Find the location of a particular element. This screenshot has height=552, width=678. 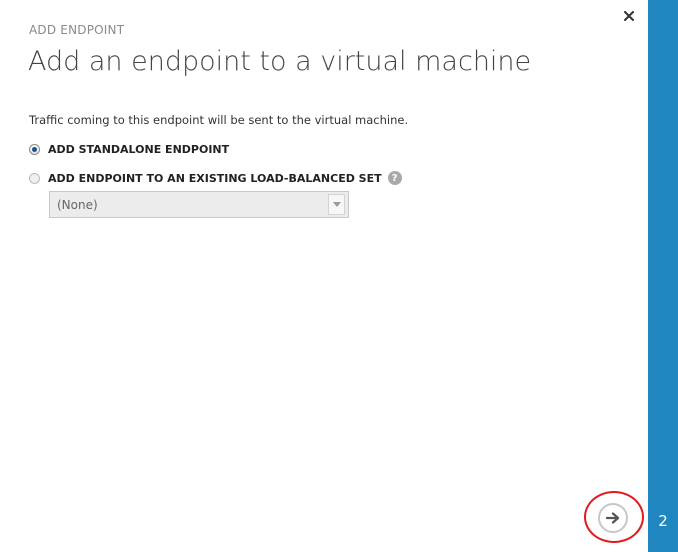

next-button is located at coordinates (613, 518).